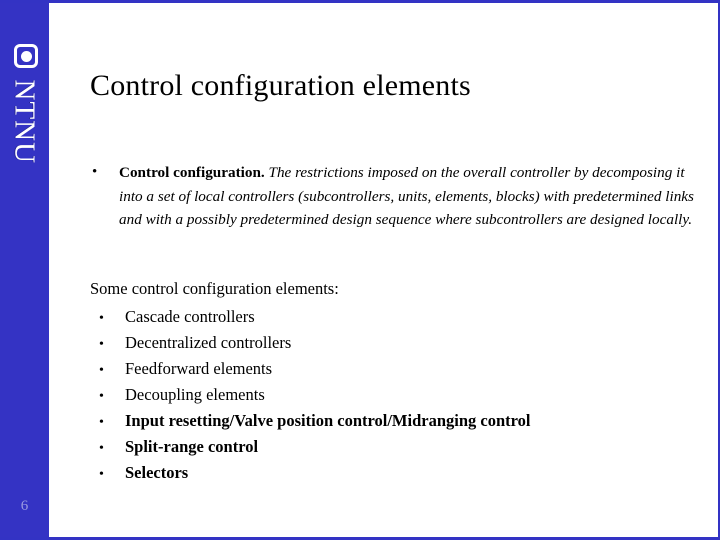 The width and height of the screenshot is (720, 540). Describe the element at coordinates (24, 506) in the screenshot. I see `page-number: 6` at that location.